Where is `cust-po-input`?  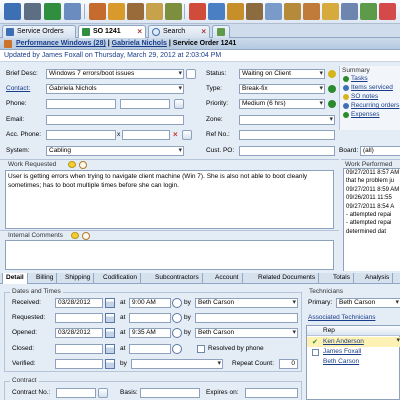 cust-po-input is located at coordinates (287, 151).